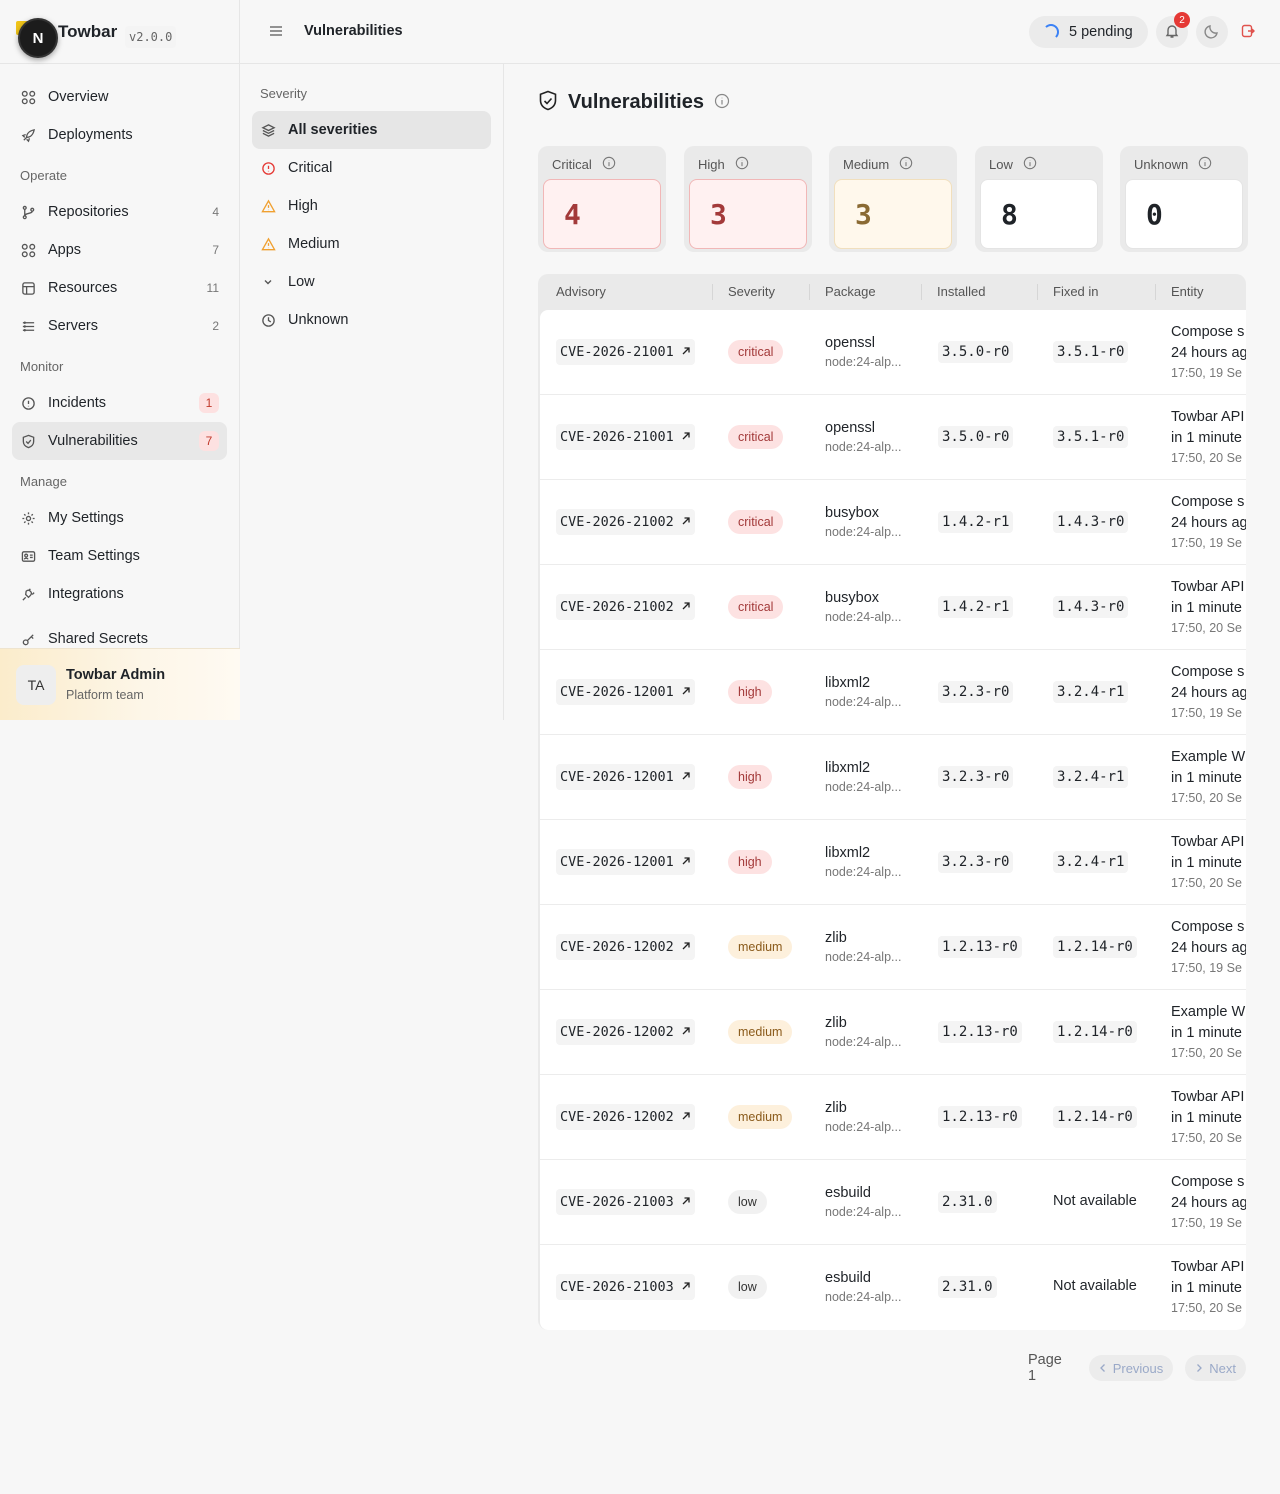 This screenshot has height=1494, width=1280. I want to click on column-header-entity: Entity, so click(1187, 291).